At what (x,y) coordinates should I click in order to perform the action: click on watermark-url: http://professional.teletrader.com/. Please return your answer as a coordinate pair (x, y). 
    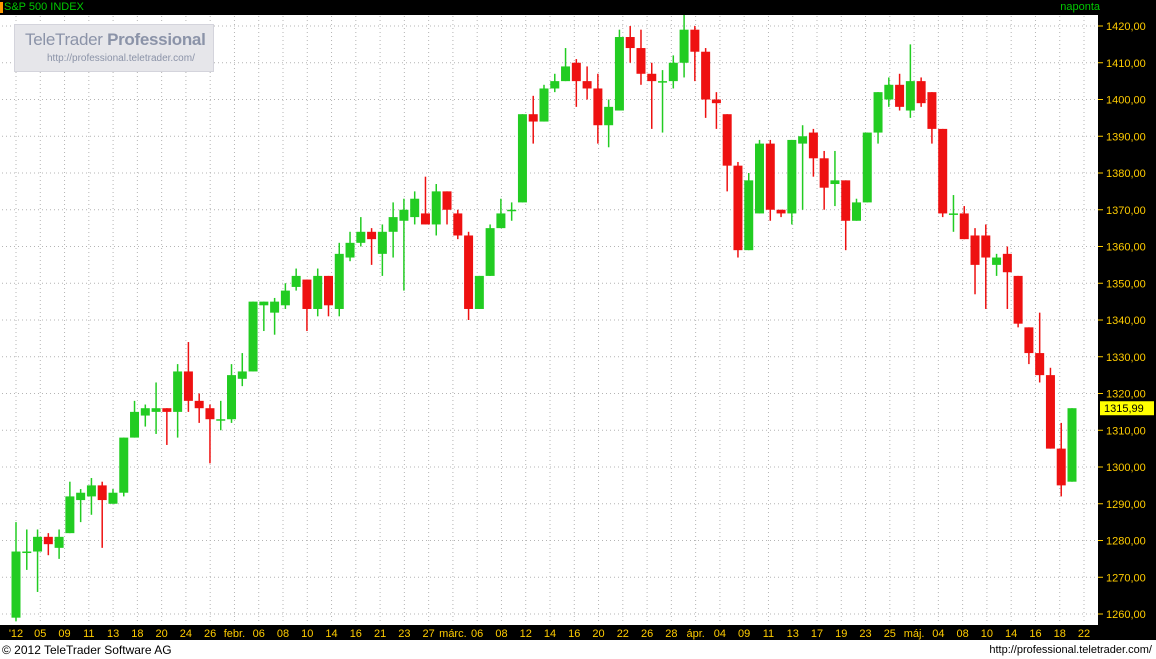
    Looking at the image, I should click on (121, 58).